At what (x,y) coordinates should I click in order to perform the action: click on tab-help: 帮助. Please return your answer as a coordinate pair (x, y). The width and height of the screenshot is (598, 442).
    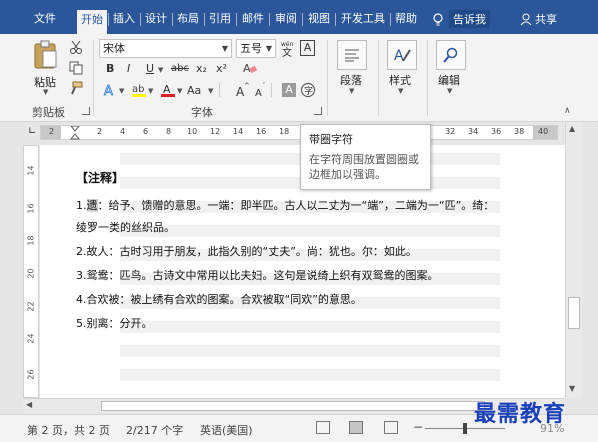
    Looking at the image, I should click on (406, 20).